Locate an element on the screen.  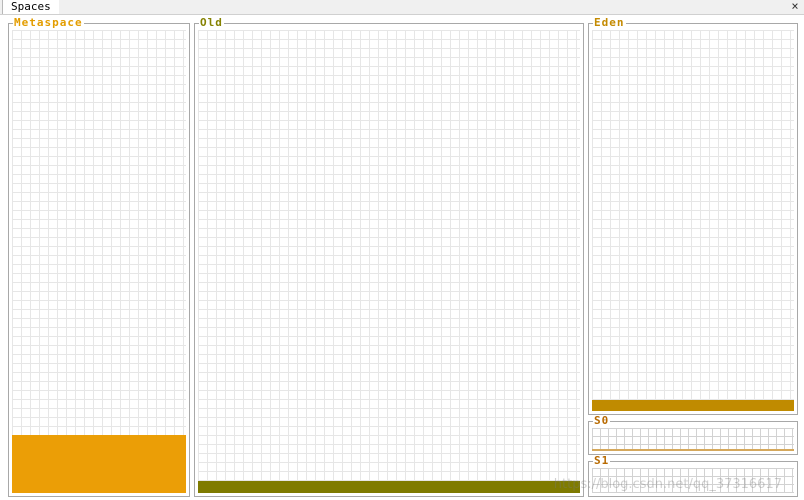
old-label: Old is located at coordinates (211, 22).